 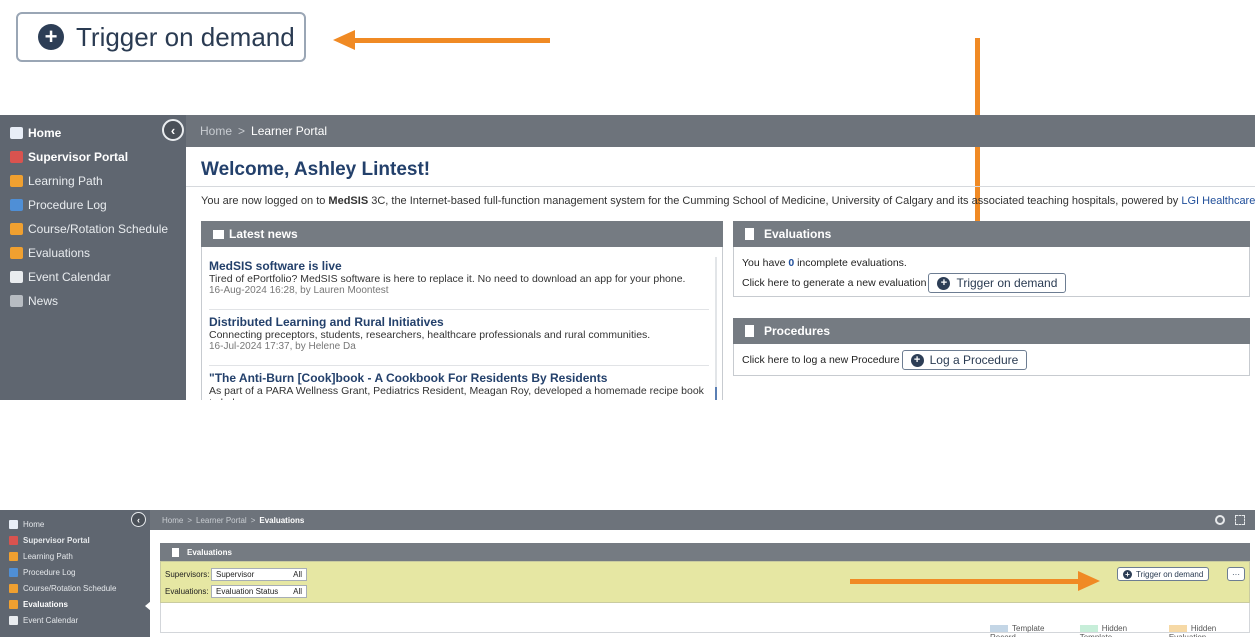 I want to click on arrow-right-shaft, so click(x=965, y=581).